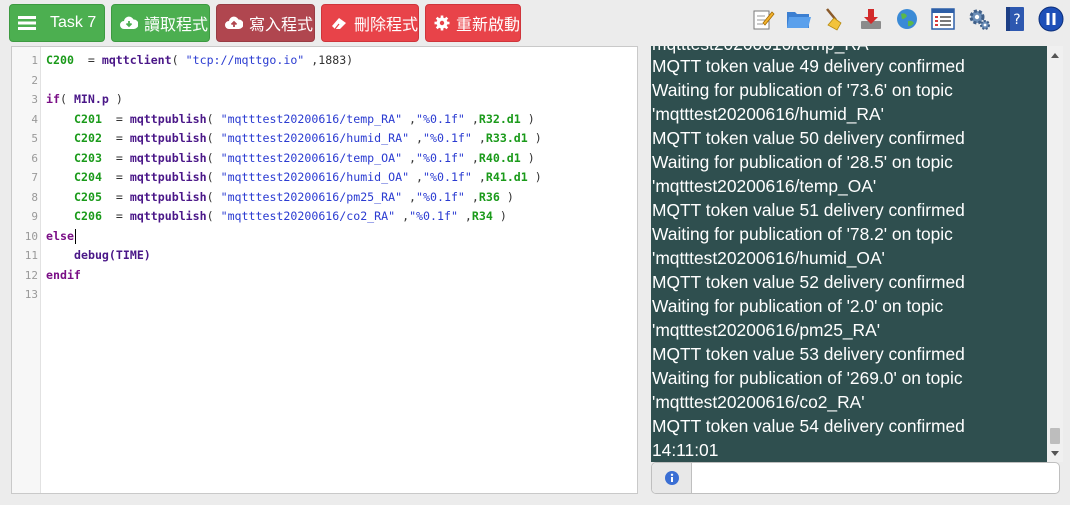 Image resolution: width=1070 pixels, height=505 pixels. I want to click on gear-icon, so click(442, 23).